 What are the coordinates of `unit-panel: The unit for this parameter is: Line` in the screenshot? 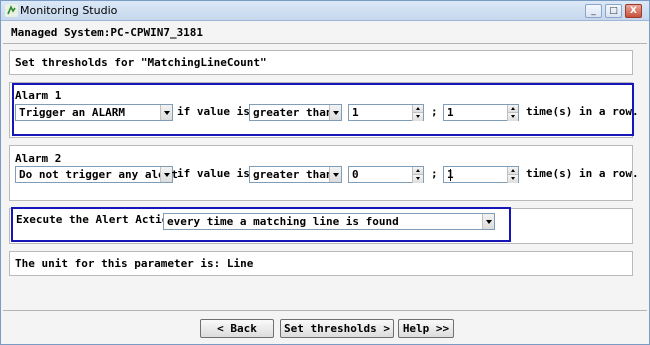 It's located at (321, 263).